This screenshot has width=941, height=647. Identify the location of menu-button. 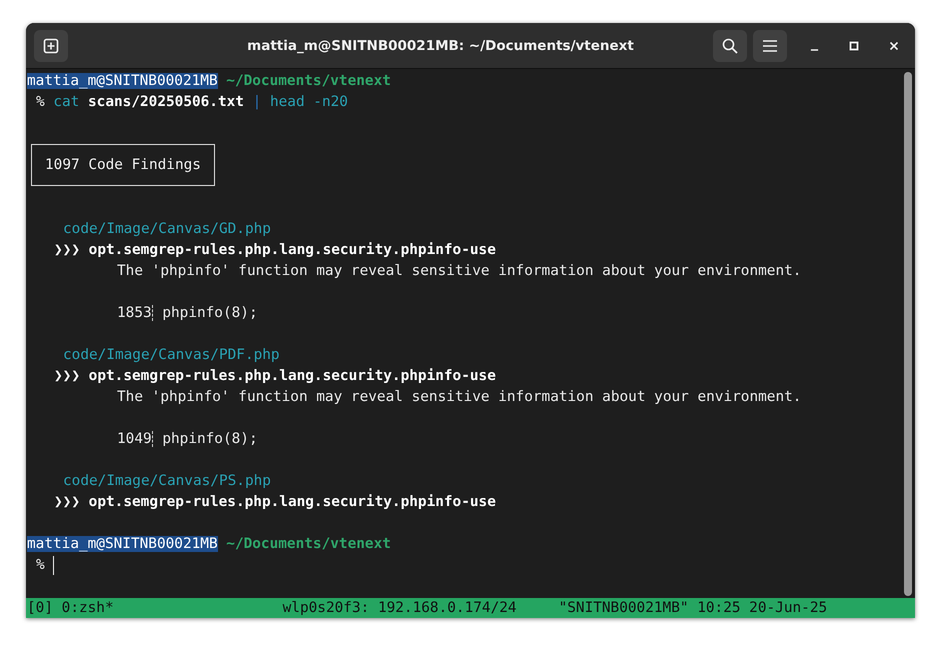
(770, 46).